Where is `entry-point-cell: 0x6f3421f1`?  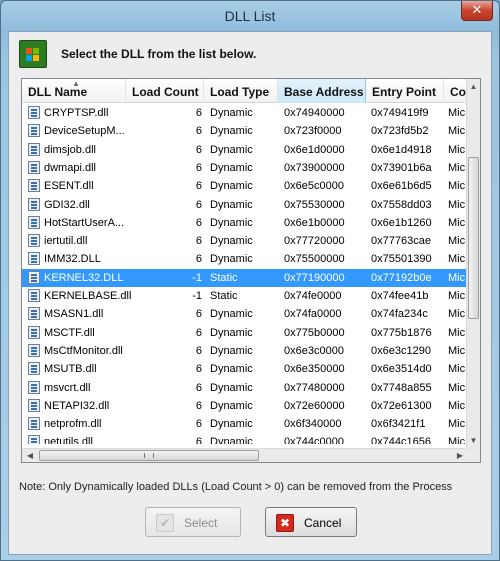 entry-point-cell: 0x6f3421f1 is located at coordinates (398, 424).